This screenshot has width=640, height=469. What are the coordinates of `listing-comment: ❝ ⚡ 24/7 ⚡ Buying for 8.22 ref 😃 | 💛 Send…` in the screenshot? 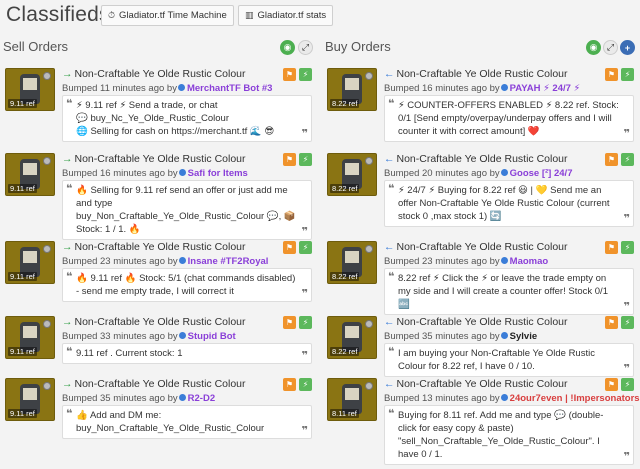 It's located at (509, 203).